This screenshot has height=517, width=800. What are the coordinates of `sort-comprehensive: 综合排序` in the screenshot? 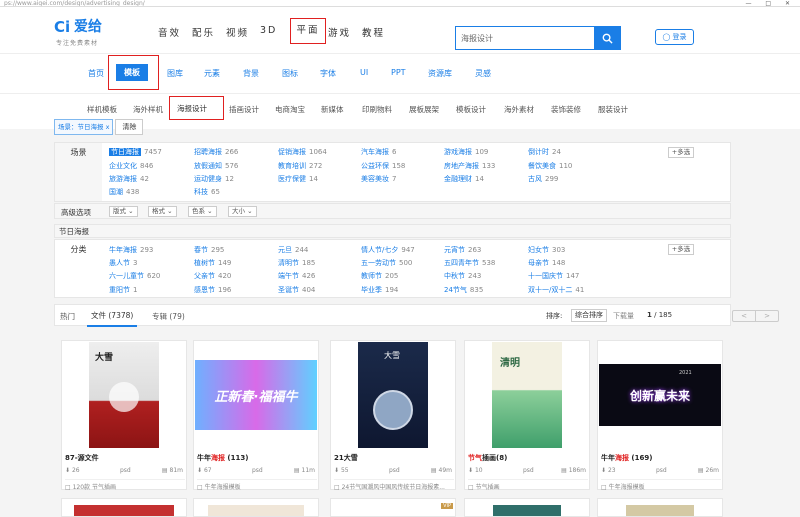 It's located at (589, 315).